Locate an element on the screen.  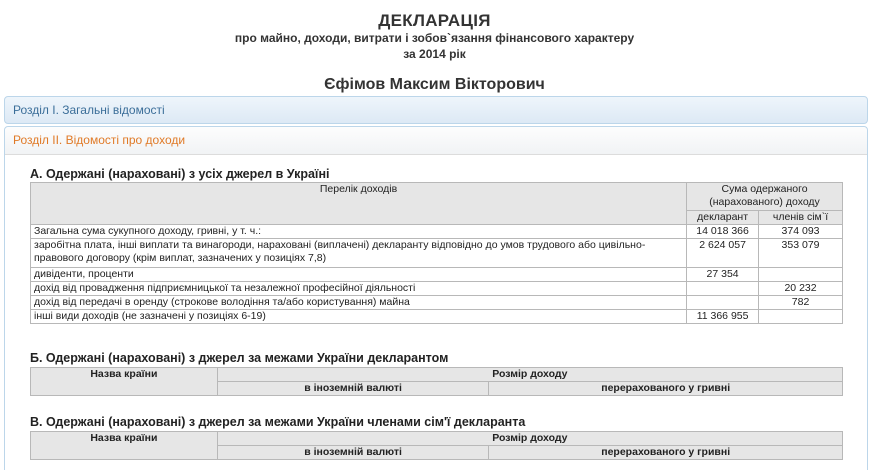
declarant-name: Єфімов Максим Вікторович is located at coordinates (434, 84).